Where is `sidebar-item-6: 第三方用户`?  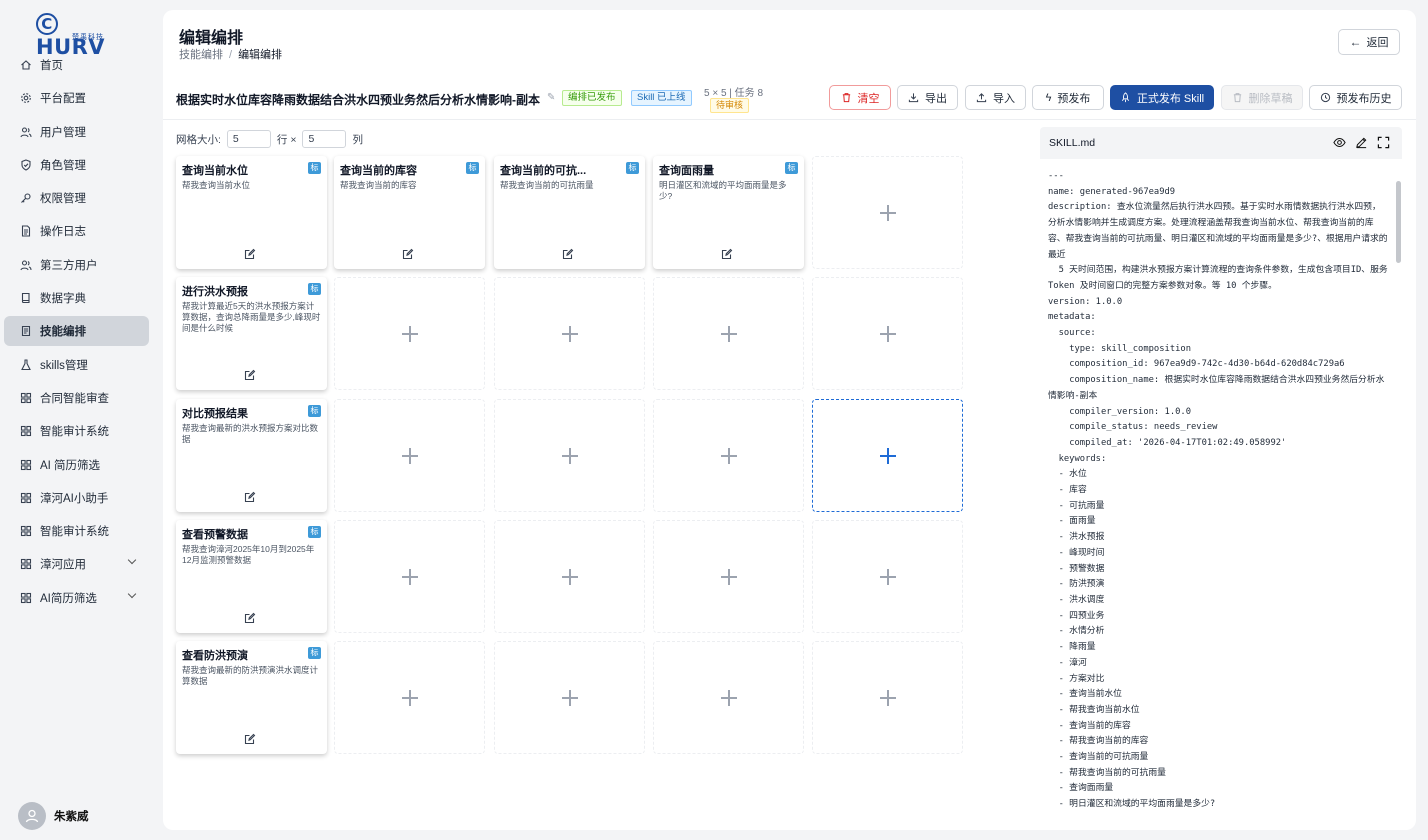
sidebar-item-6: 第三方用户 is located at coordinates (76, 265).